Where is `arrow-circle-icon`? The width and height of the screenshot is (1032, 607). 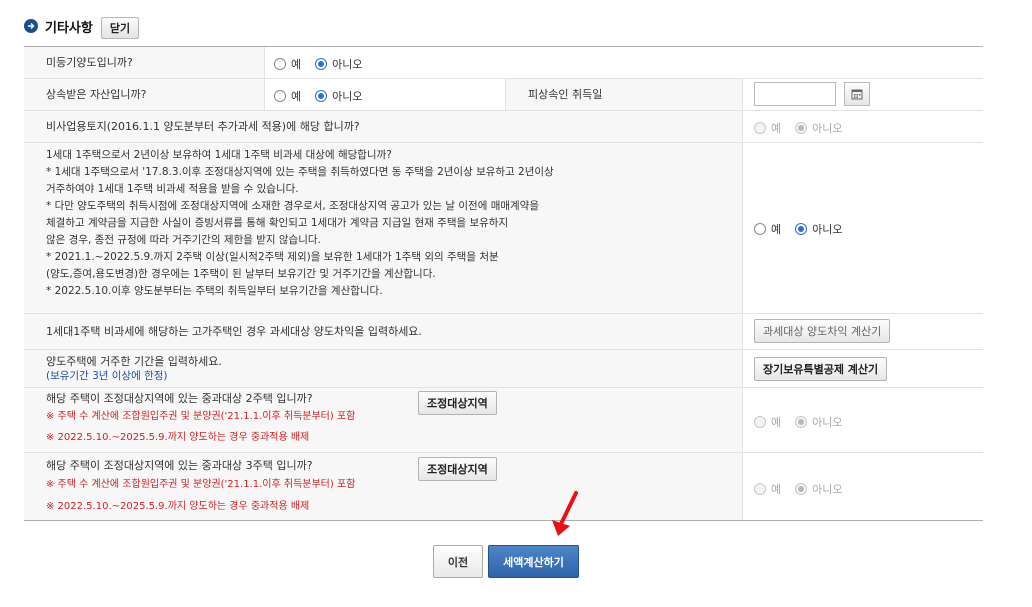
arrow-circle-icon is located at coordinates (31, 26).